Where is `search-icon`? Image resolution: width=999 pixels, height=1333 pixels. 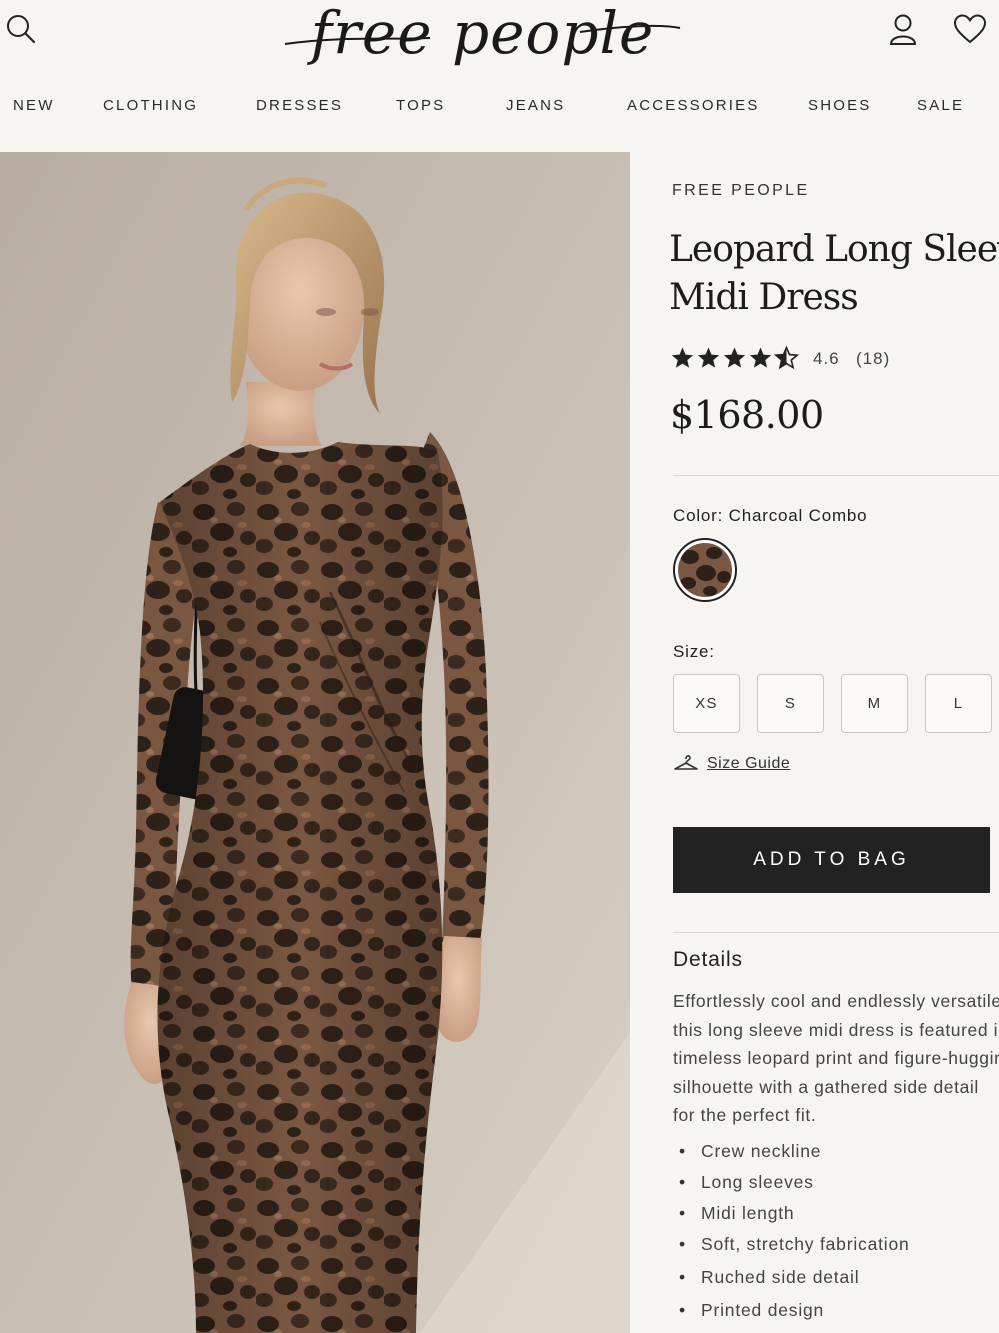
search-icon is located at coordinates (20, 28).